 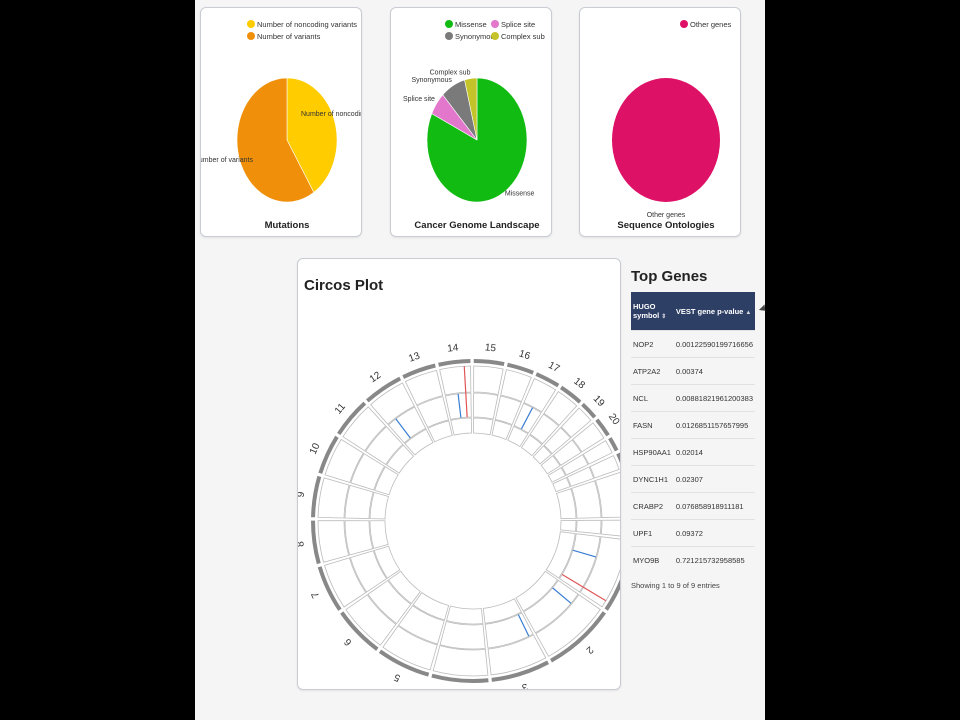 I want to click on table-row: HSP90AA1 0.02014, so click(x=693, y=452).